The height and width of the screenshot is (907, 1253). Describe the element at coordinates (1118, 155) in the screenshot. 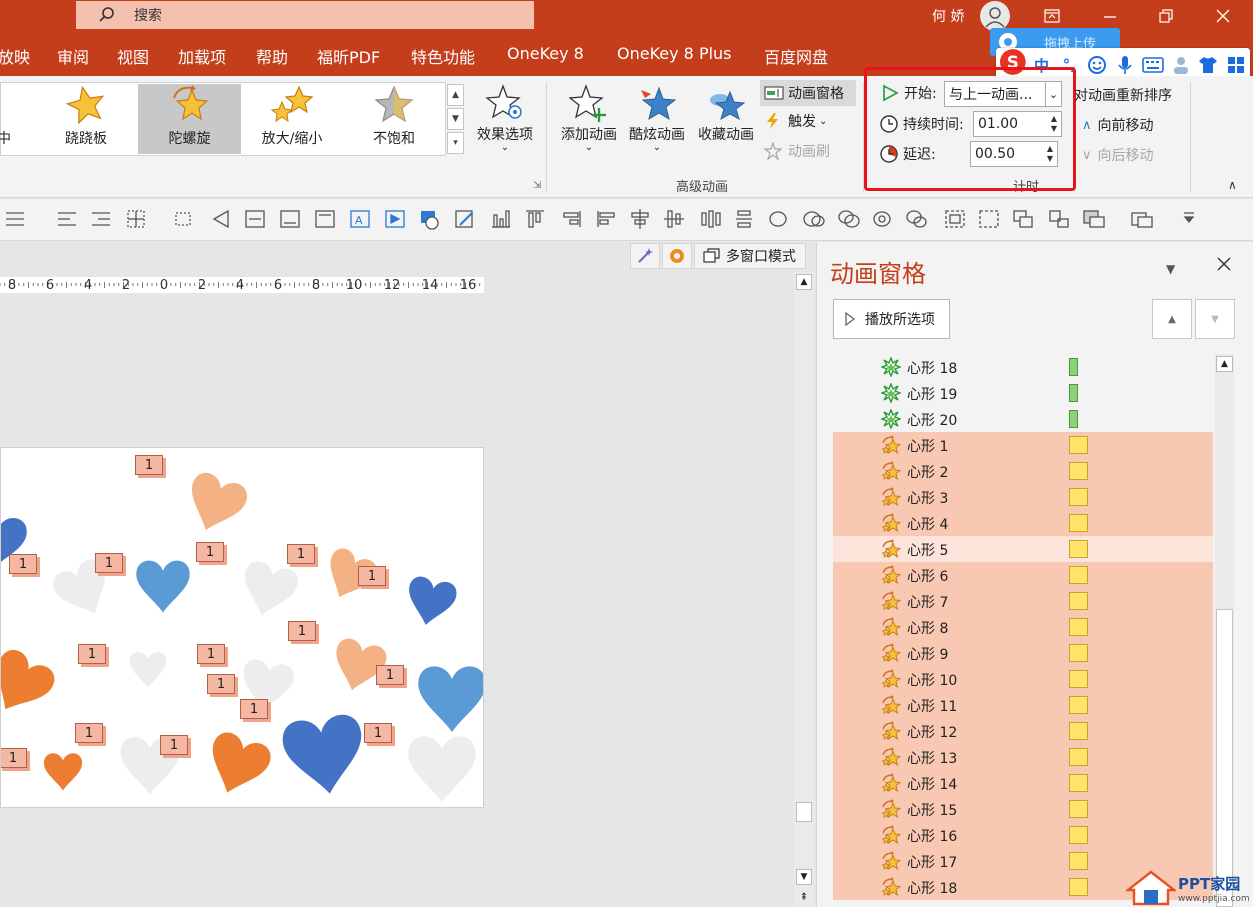

I see `move-later-button: ∨ 向后移动` at that location.